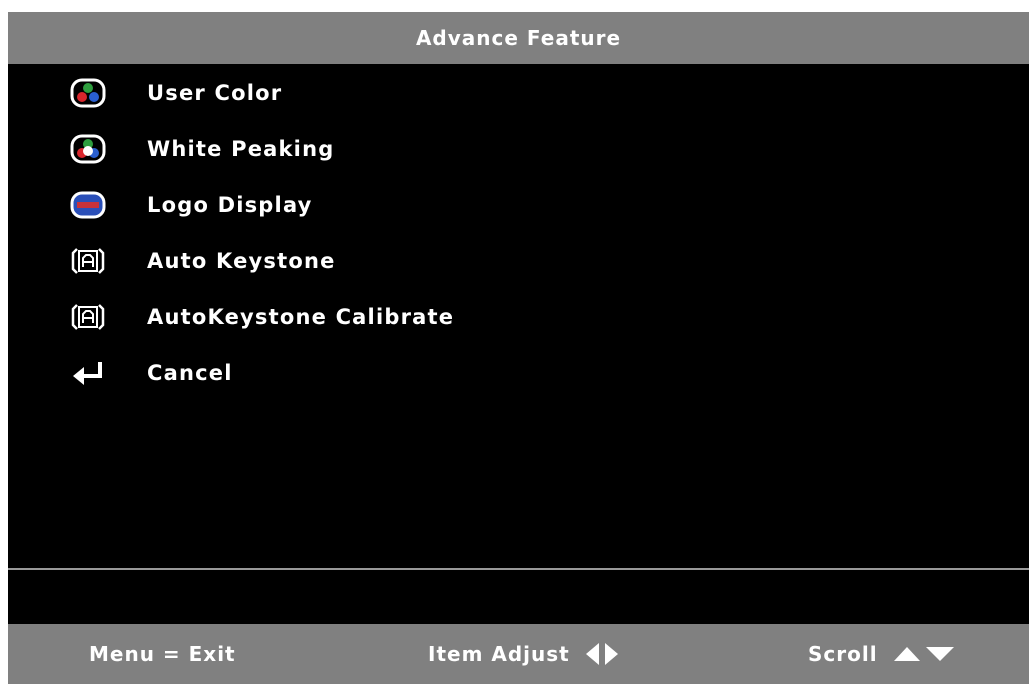  What do you see at coordinates (88, 317) in the screenshot?
I see `autokeystone-calibrate-icon` at bounding box center [88, 317].